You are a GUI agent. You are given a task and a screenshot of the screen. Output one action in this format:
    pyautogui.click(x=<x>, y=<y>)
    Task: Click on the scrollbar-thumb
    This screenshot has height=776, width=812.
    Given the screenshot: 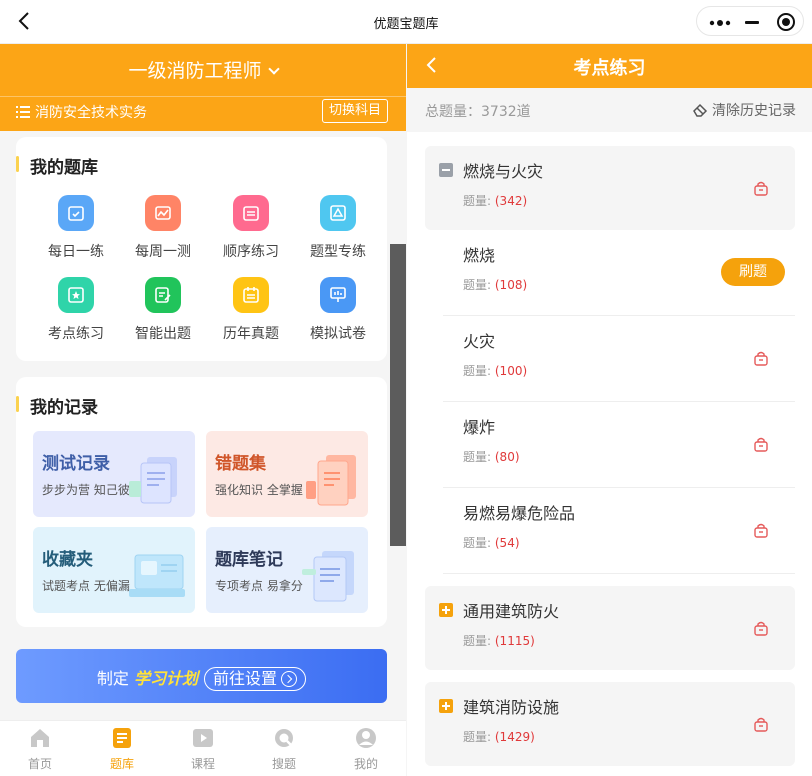 What is the action you would take?
    pyautogui.click(x=398, y=395)
    